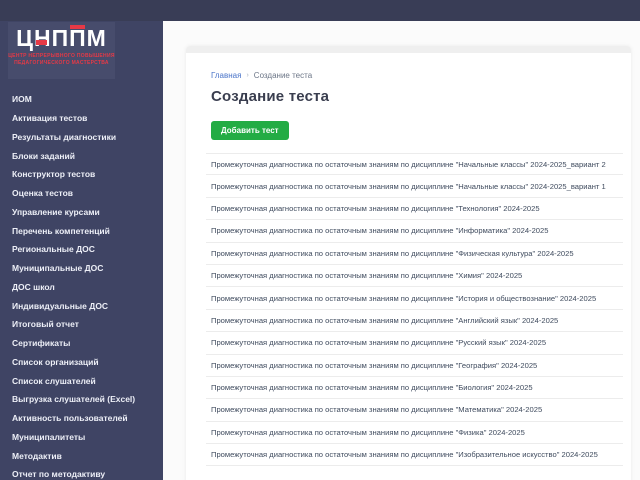  I want to click on sidebar-item: Выгрузка слушателей (Excel), so click(81, 399).